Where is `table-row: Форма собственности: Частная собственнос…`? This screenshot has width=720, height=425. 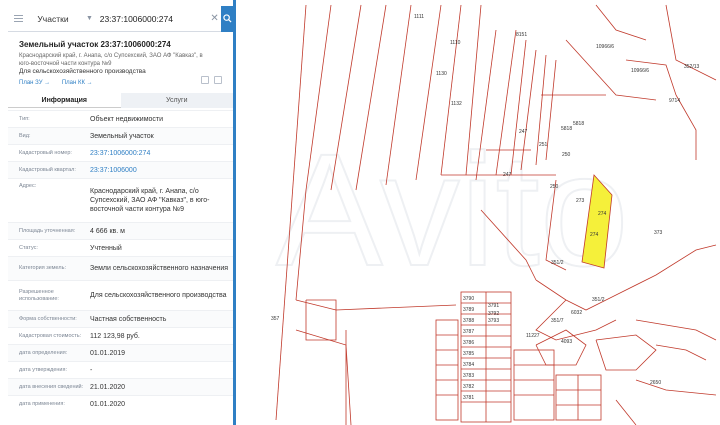 table-row: Форма собственности: Частная собственнос… is located at coordinates (120, 318).